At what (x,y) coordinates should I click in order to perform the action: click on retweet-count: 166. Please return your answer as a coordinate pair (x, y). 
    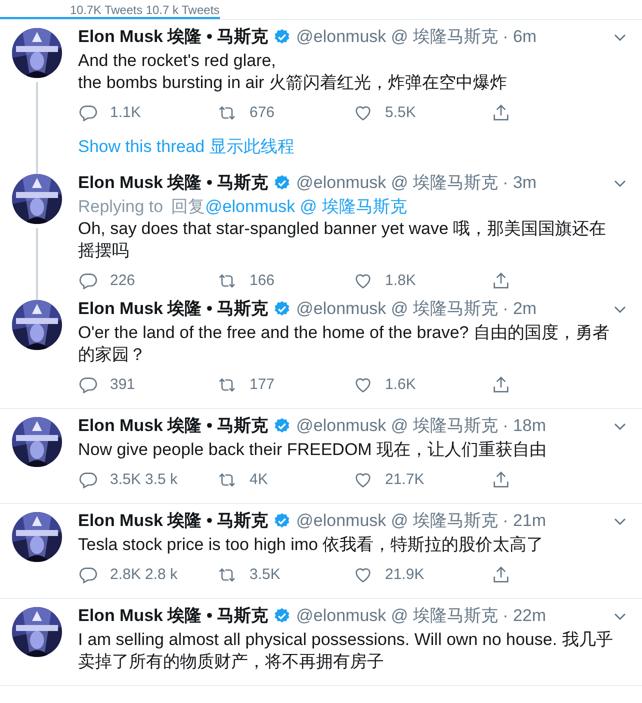
    Looking at the image, I should click on (262, 280).